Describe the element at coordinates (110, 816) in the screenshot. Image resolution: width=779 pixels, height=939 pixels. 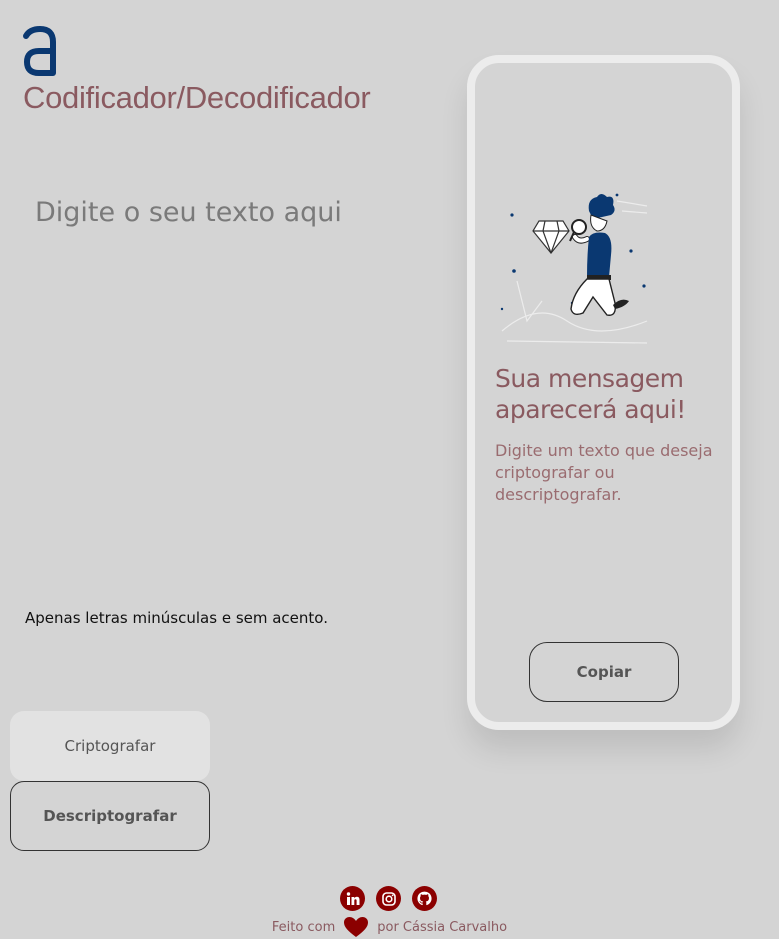
I see `decrypt-button: Descriptografar` at that location.